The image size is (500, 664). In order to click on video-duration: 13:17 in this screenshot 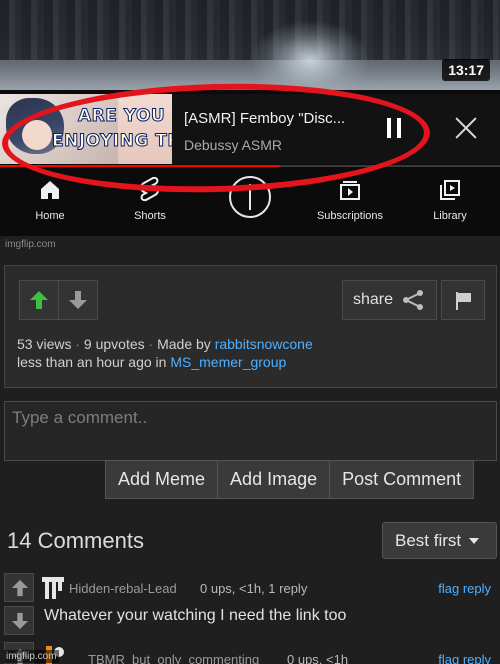, I will do `click(466, 70)`.